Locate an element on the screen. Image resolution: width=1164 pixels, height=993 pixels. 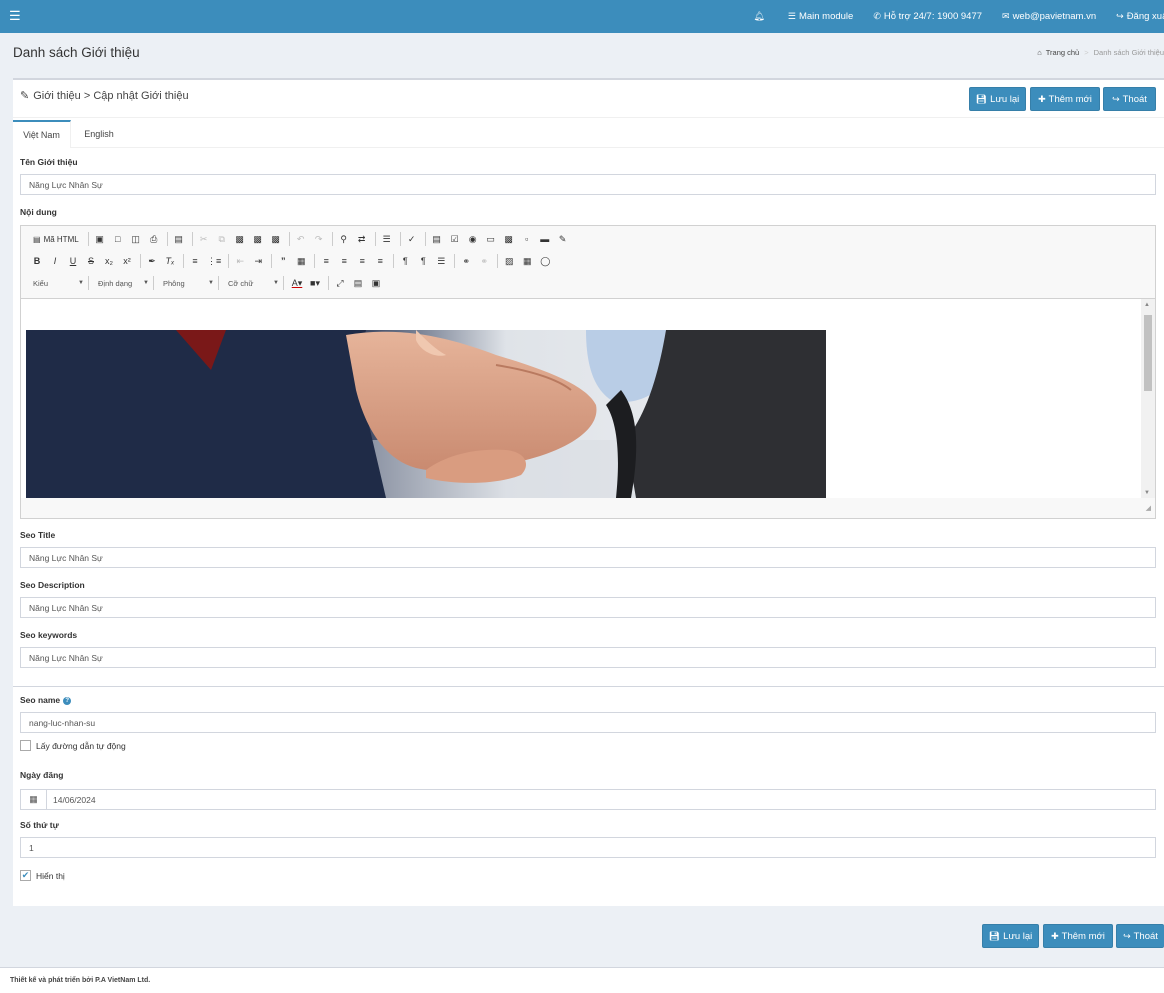
add-button-bottom: ✚ Thêm mới is located at coordinates (1078, 936).